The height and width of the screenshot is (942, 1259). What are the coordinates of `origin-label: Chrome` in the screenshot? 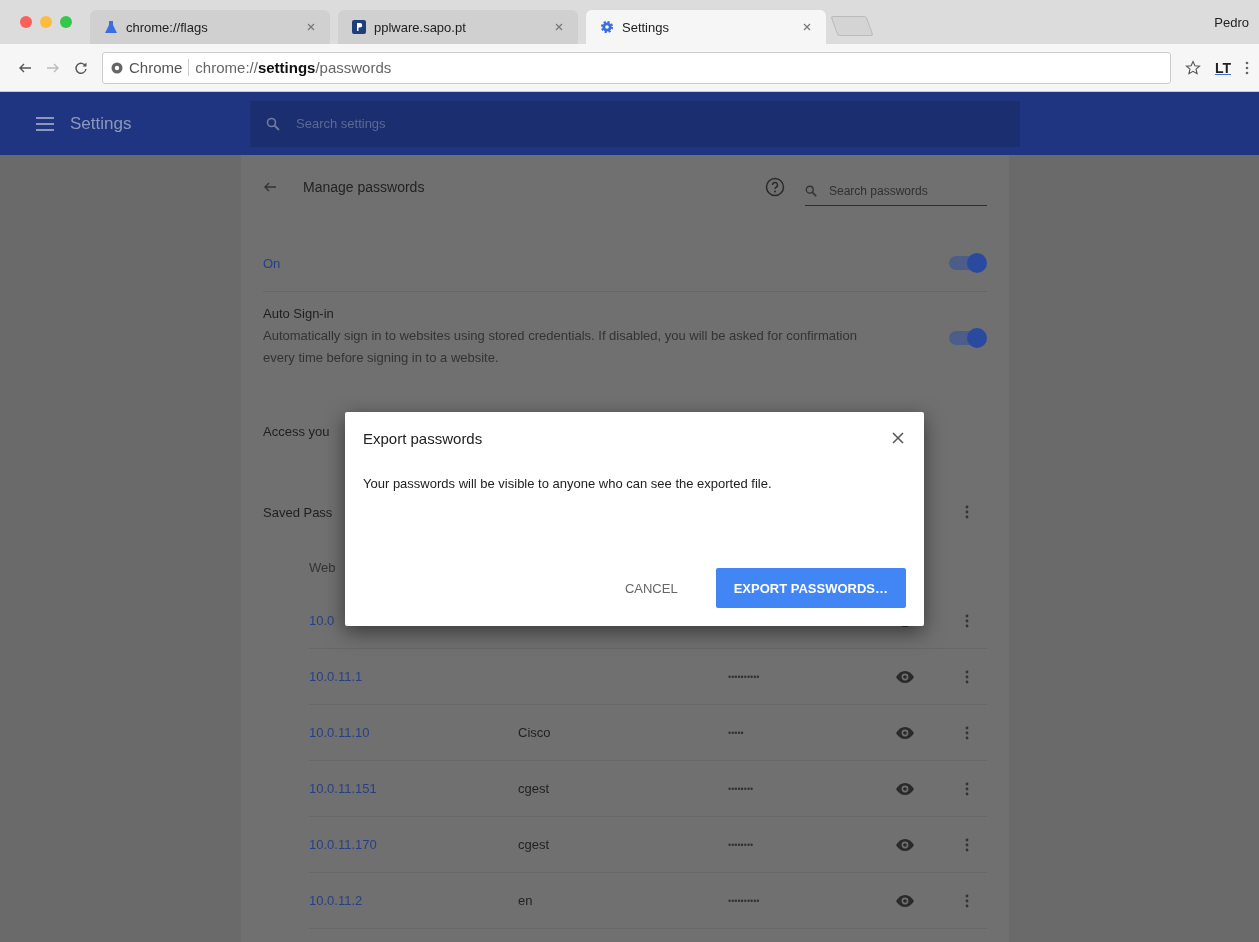 It's located at (159, 67).